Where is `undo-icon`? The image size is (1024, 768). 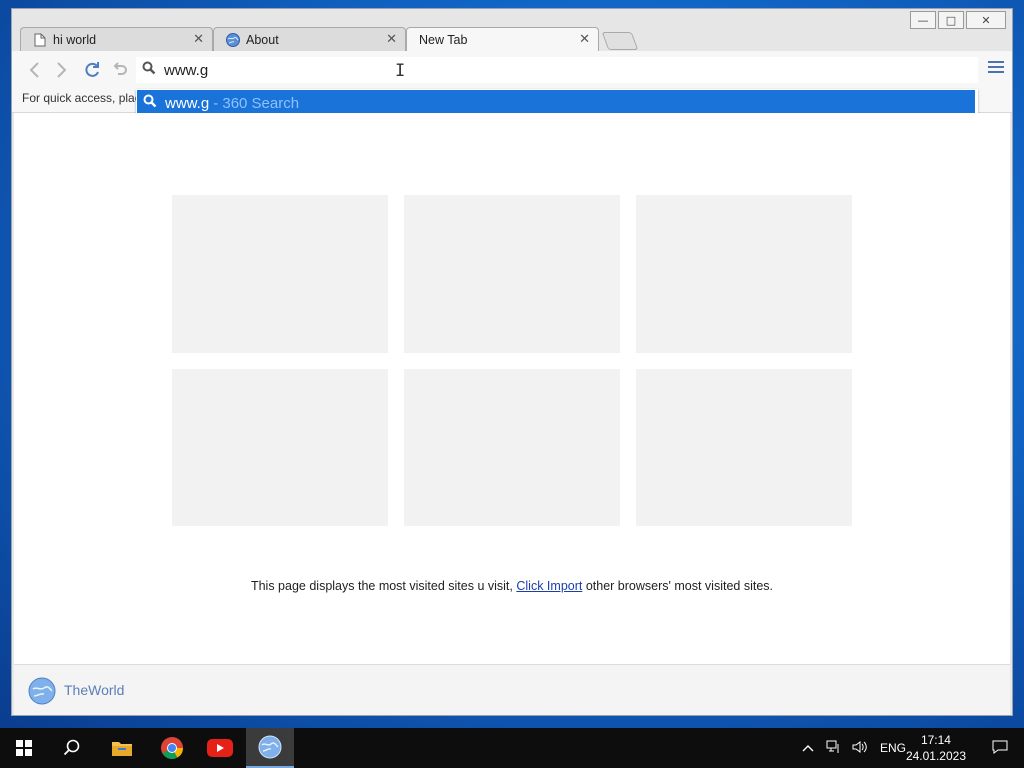
undo-icon is located at coordinates (120, 68).